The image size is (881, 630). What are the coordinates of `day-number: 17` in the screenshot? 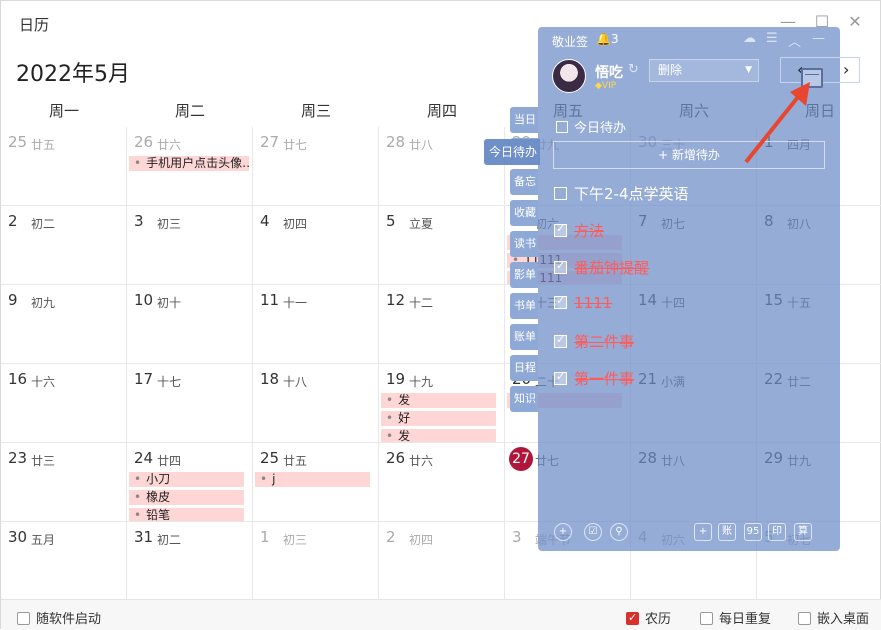 It's located at (144, 379).